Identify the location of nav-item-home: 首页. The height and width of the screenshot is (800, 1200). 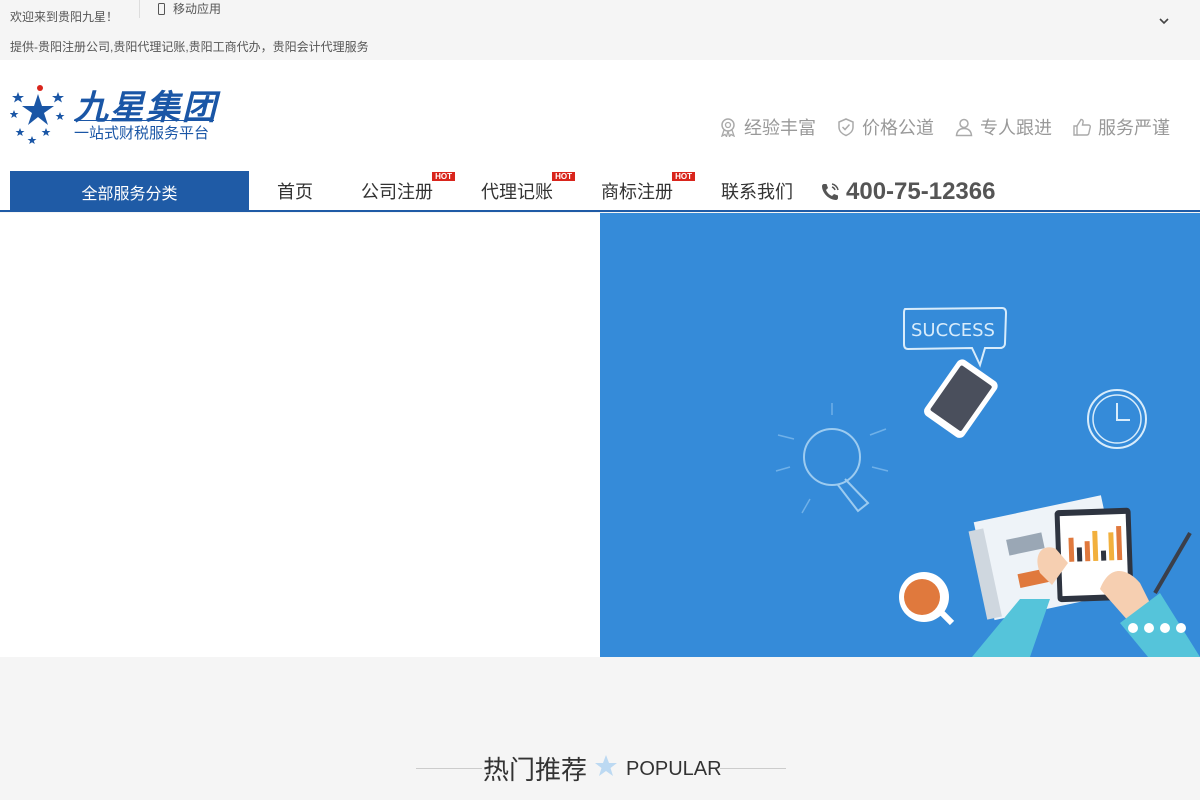
(295, 190).